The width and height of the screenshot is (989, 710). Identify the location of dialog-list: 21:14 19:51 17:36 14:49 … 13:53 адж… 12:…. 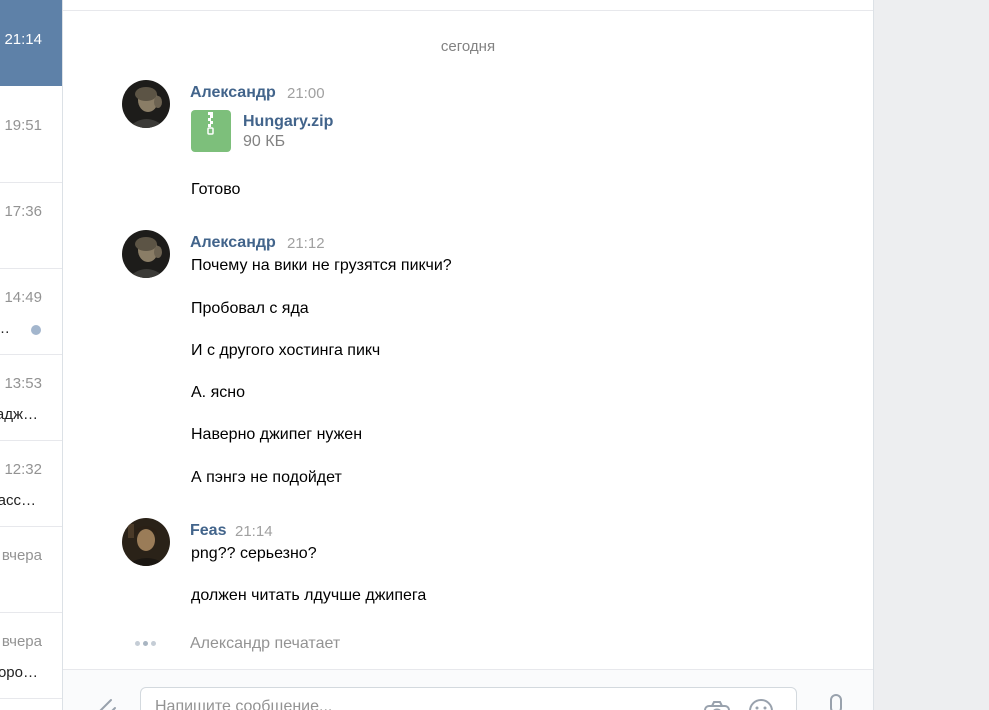
(31, 355).